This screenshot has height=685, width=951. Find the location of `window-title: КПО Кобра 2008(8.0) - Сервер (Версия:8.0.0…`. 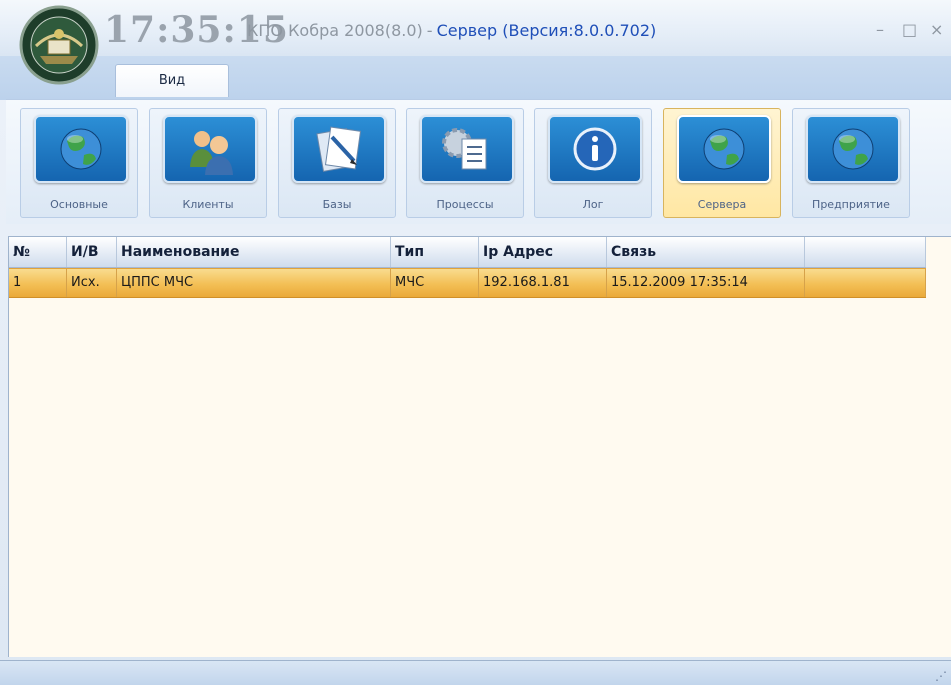

window-title: КПО Кобра 2008(8.0) - Сервер (Версия:8.0.0… is located at coordinates (451, 31).